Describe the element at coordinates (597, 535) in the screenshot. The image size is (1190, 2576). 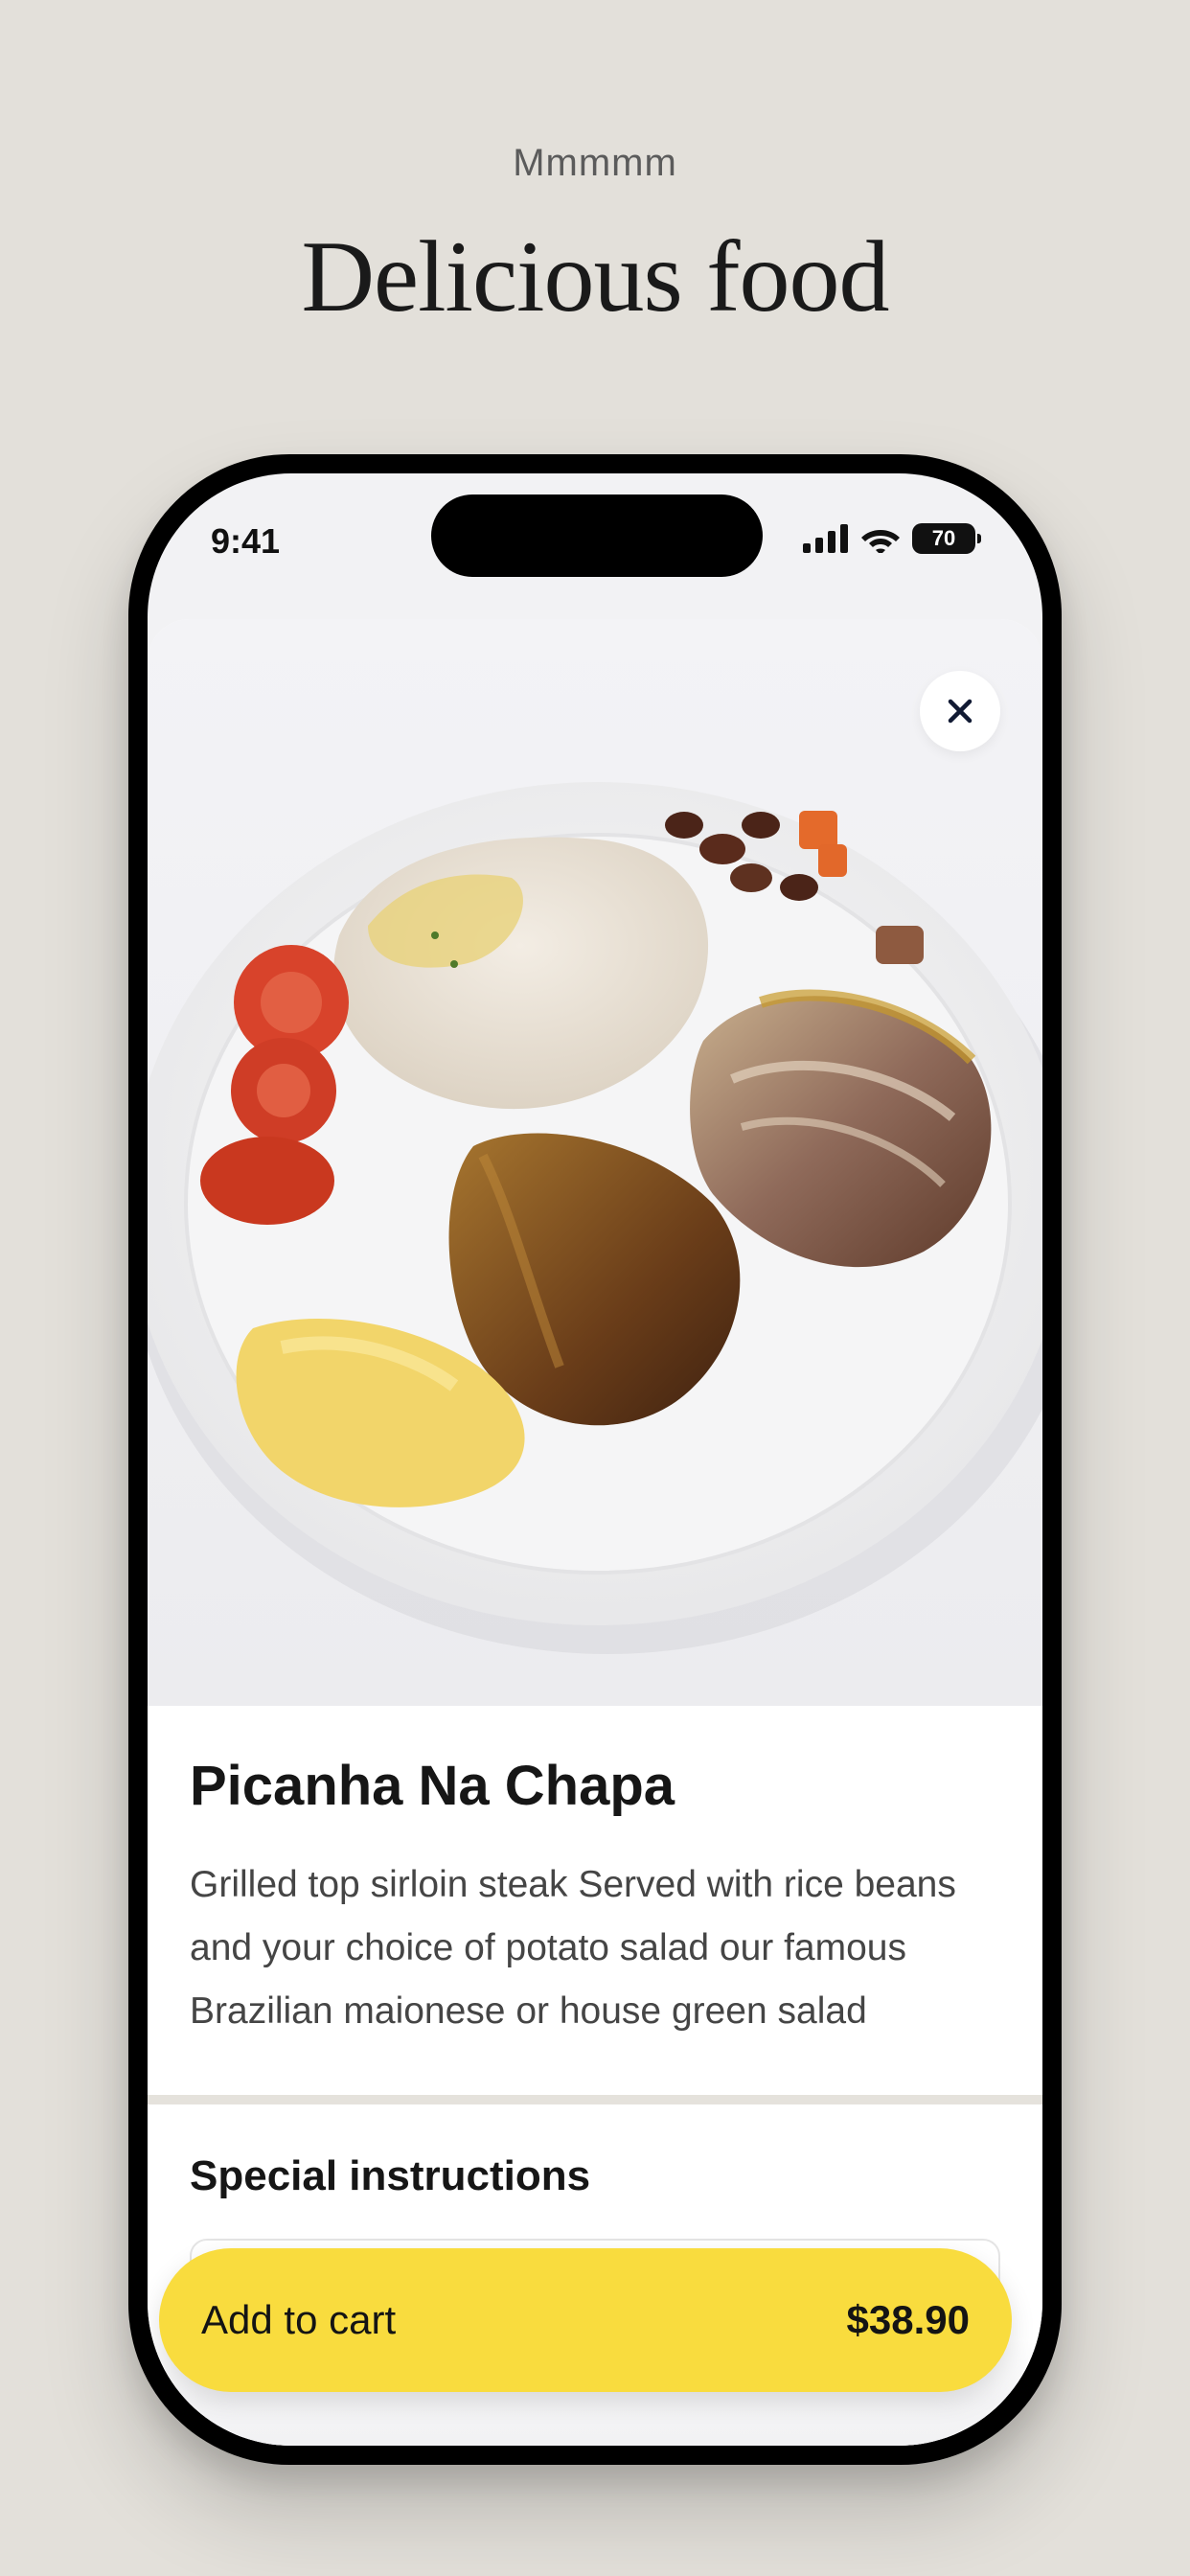
I see `dynamic-island` at that location.